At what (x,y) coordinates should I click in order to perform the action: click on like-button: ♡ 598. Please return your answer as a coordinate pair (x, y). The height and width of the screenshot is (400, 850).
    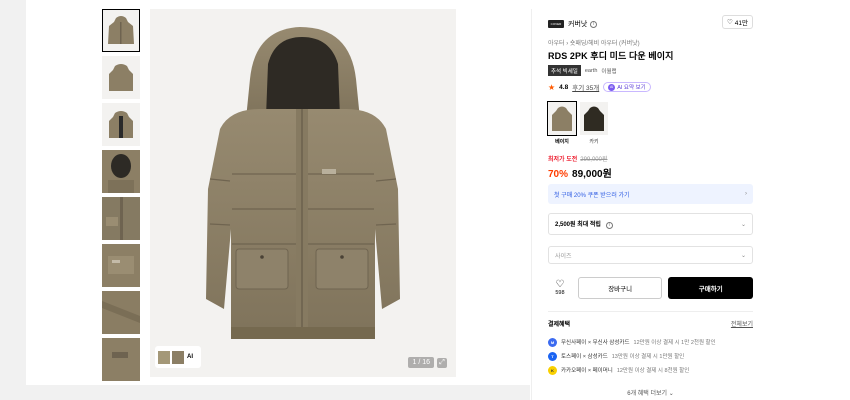
    Looking at the image, I should click on (560, 288).